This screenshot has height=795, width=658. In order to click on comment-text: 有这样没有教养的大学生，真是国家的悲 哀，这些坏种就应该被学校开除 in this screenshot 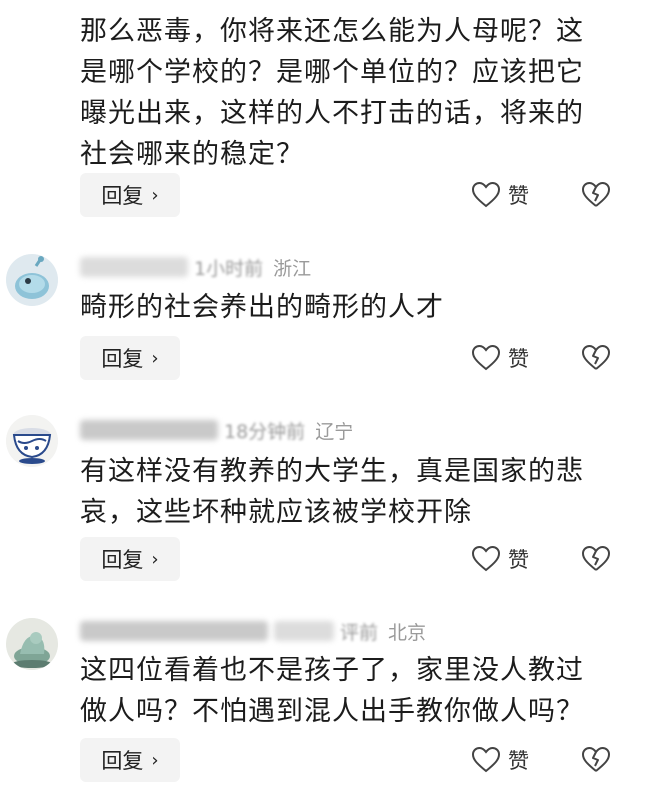, I will do `click(350, 492)`.